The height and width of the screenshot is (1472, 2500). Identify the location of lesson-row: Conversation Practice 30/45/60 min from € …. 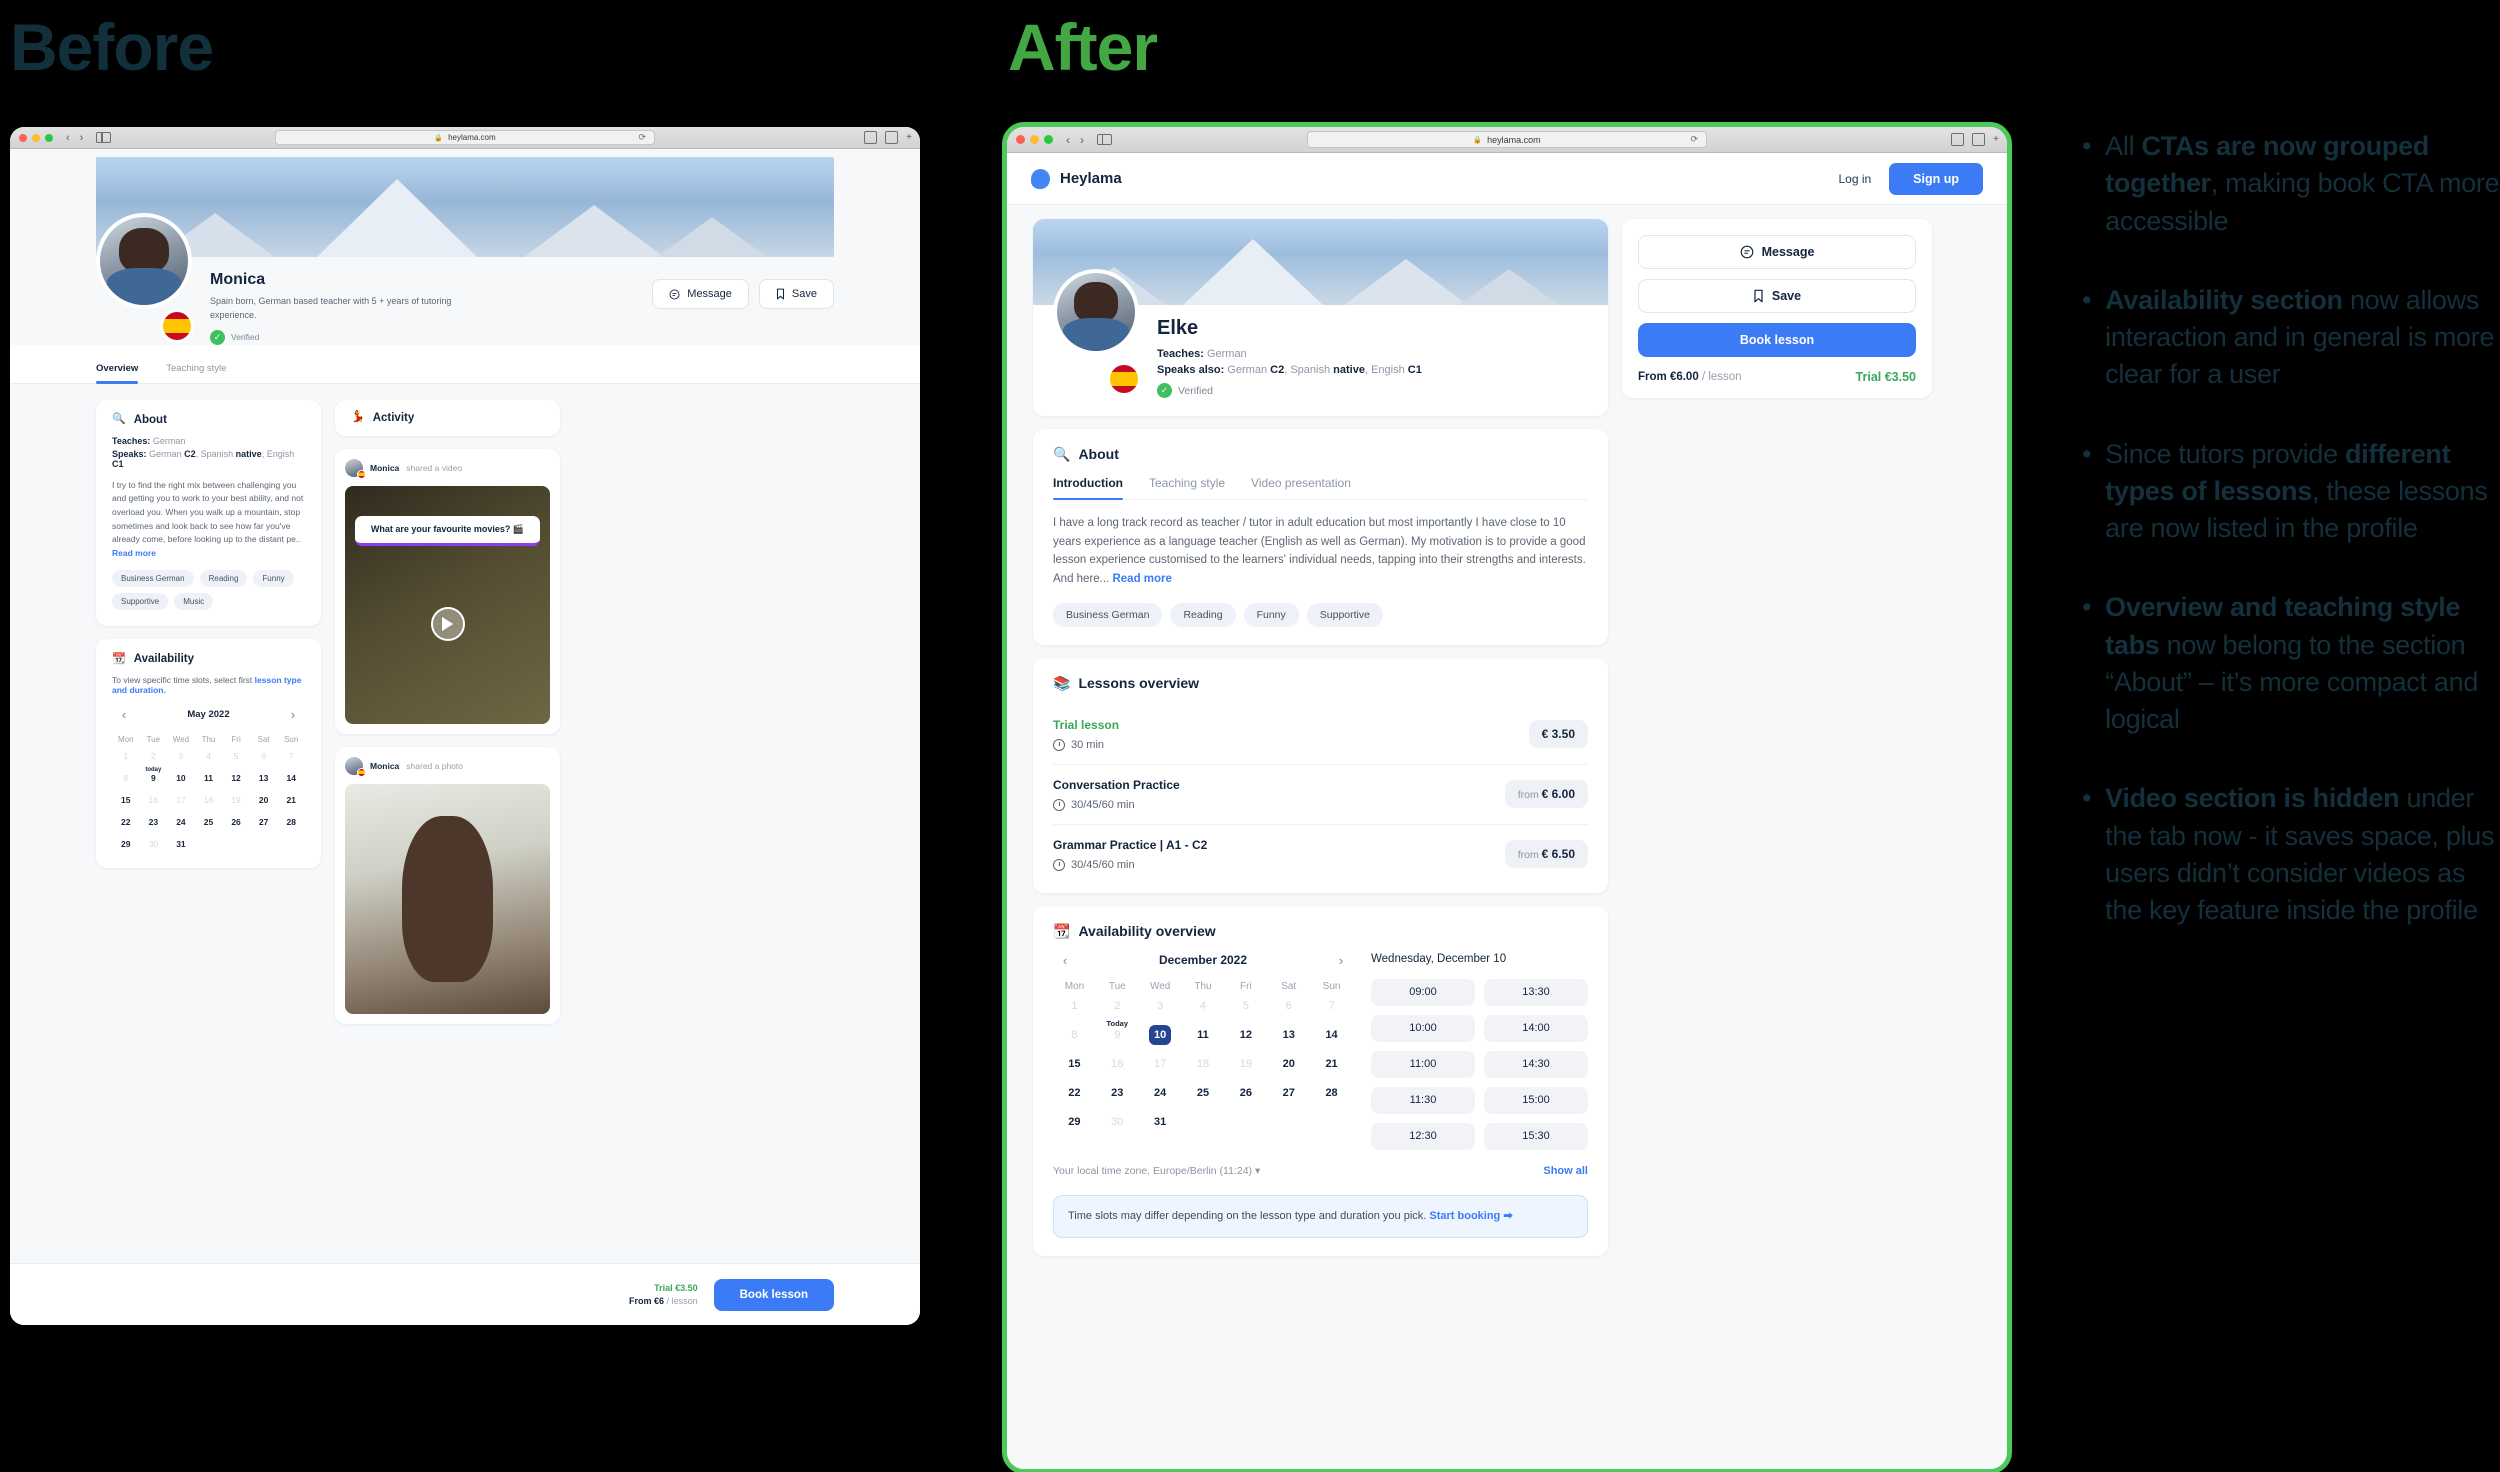
(1320, 795).